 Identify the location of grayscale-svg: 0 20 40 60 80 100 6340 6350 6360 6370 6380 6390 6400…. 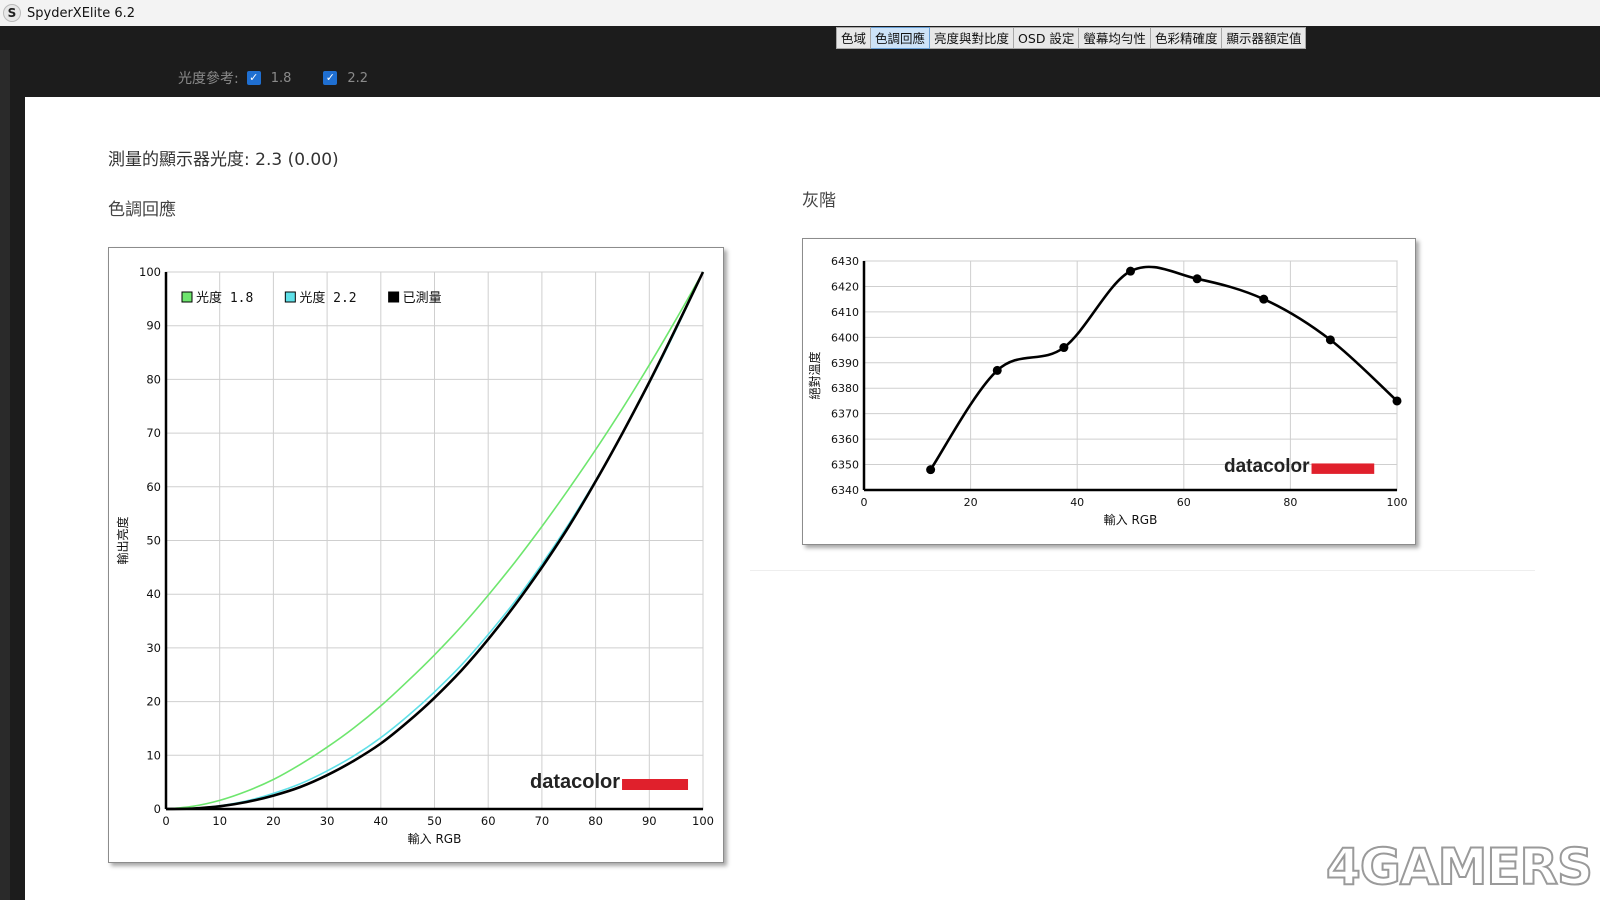
(1107, 391).